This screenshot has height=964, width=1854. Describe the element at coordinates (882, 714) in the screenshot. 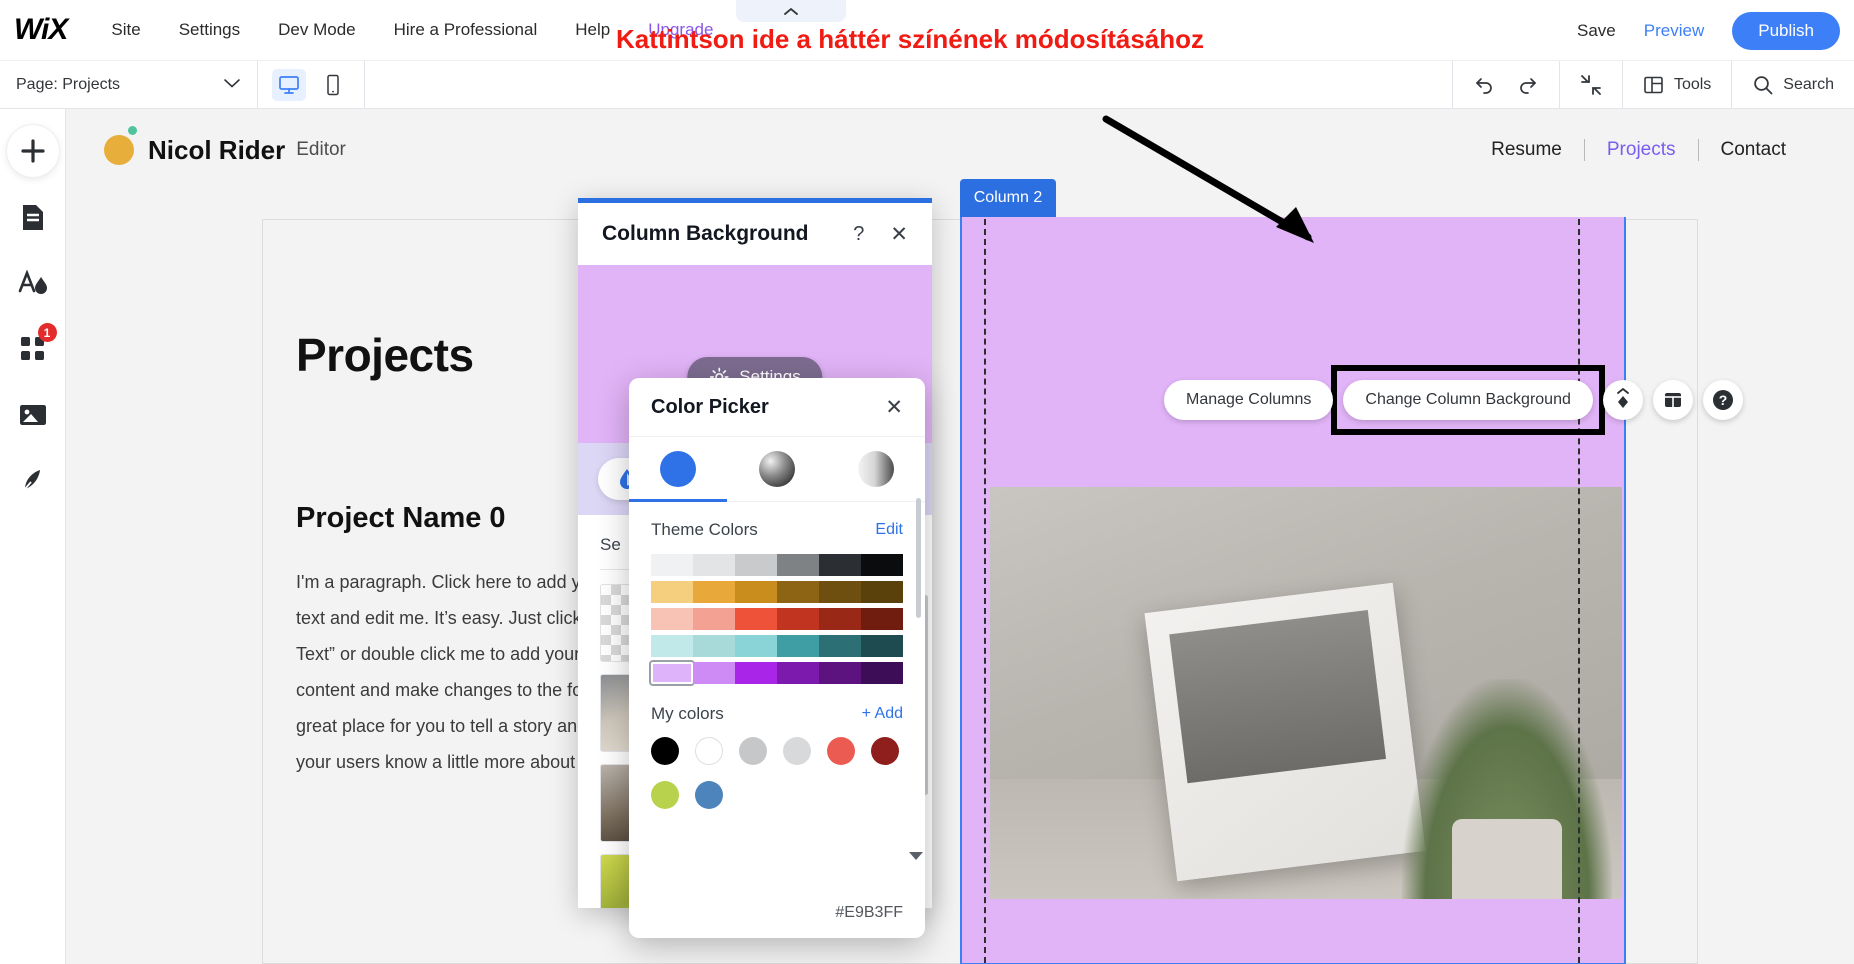

I see `my-colors-add-link: + Add` at that location.